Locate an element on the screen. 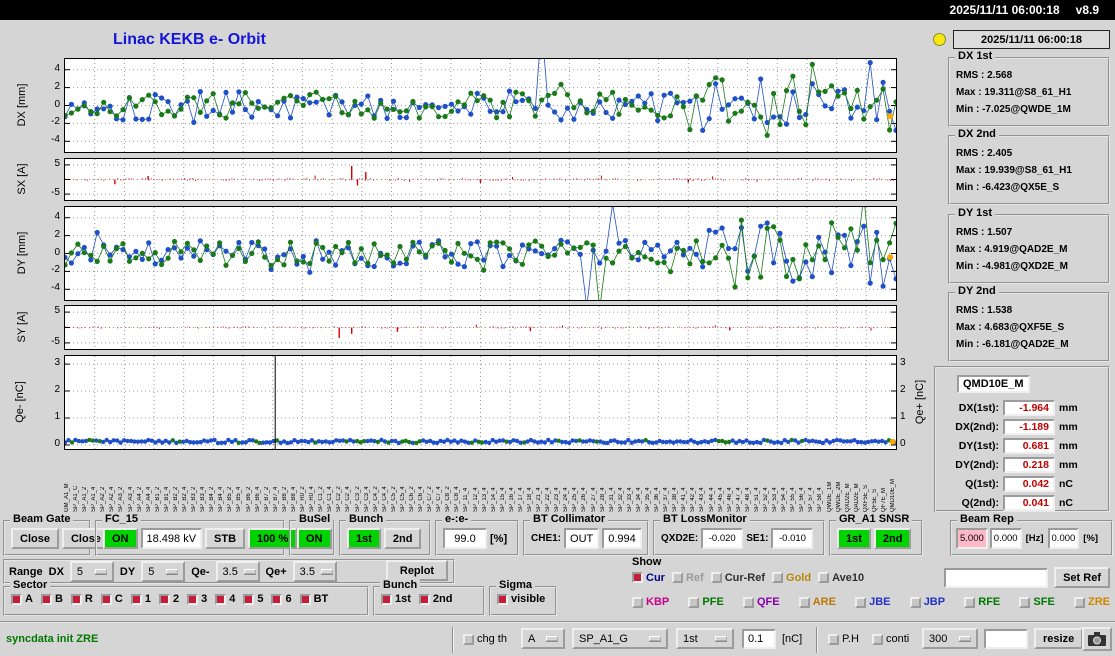 Image resolution: width=1115 pixels, height=656 pixels. selected-value: A is located at coordinates (532, 638).